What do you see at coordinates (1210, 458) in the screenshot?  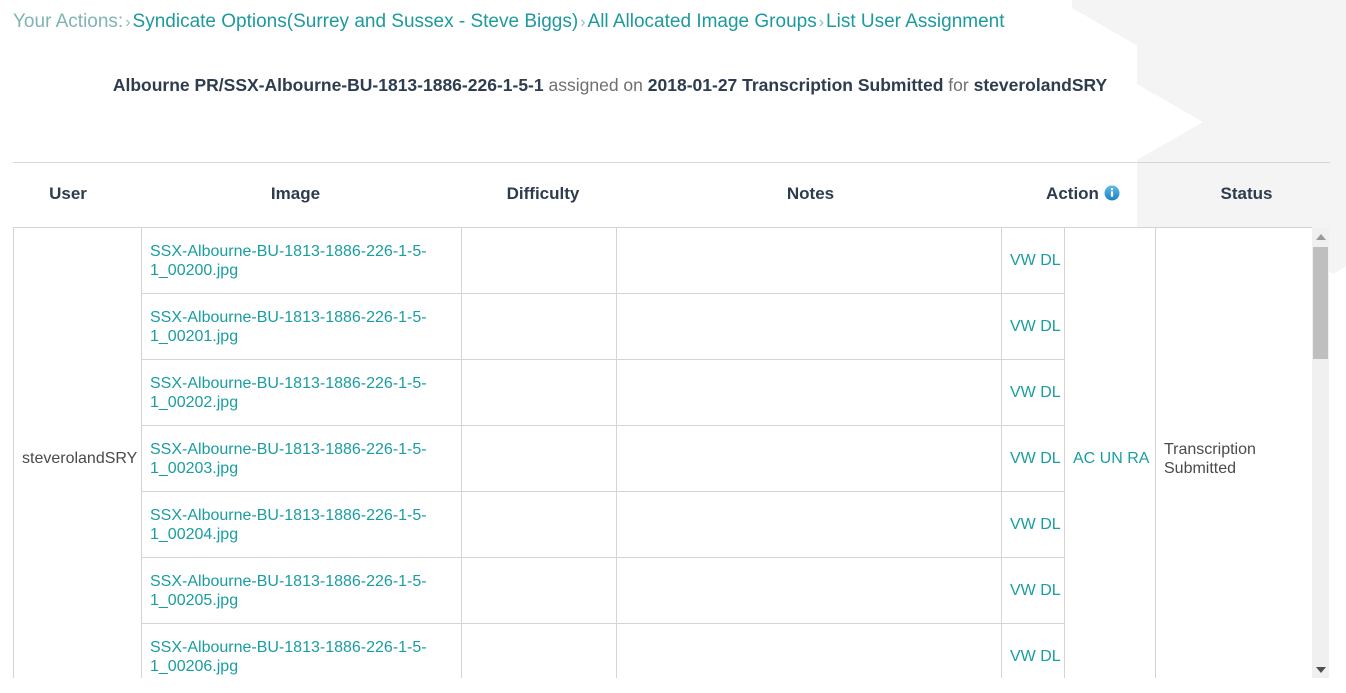 I see `status-text: Transcription Submitted` at bounding box center [1210, 458].